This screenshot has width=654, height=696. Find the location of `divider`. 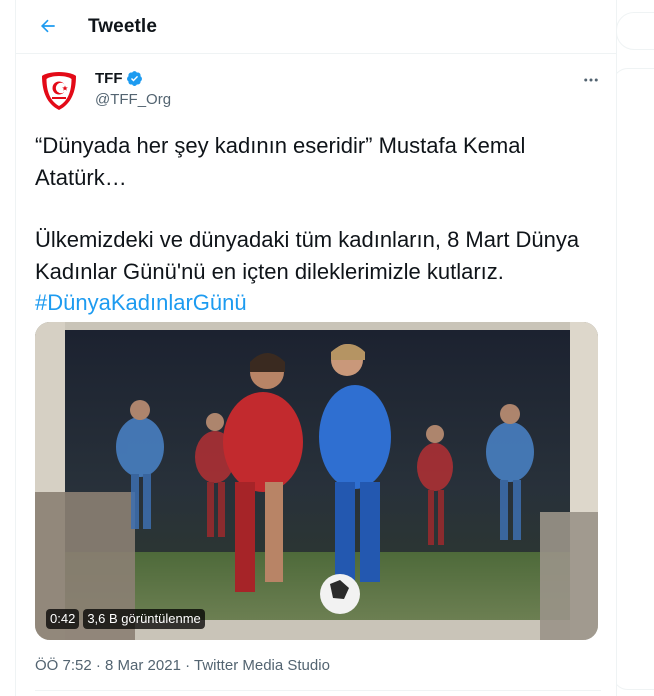

divider is located at coordinates (318, 690).